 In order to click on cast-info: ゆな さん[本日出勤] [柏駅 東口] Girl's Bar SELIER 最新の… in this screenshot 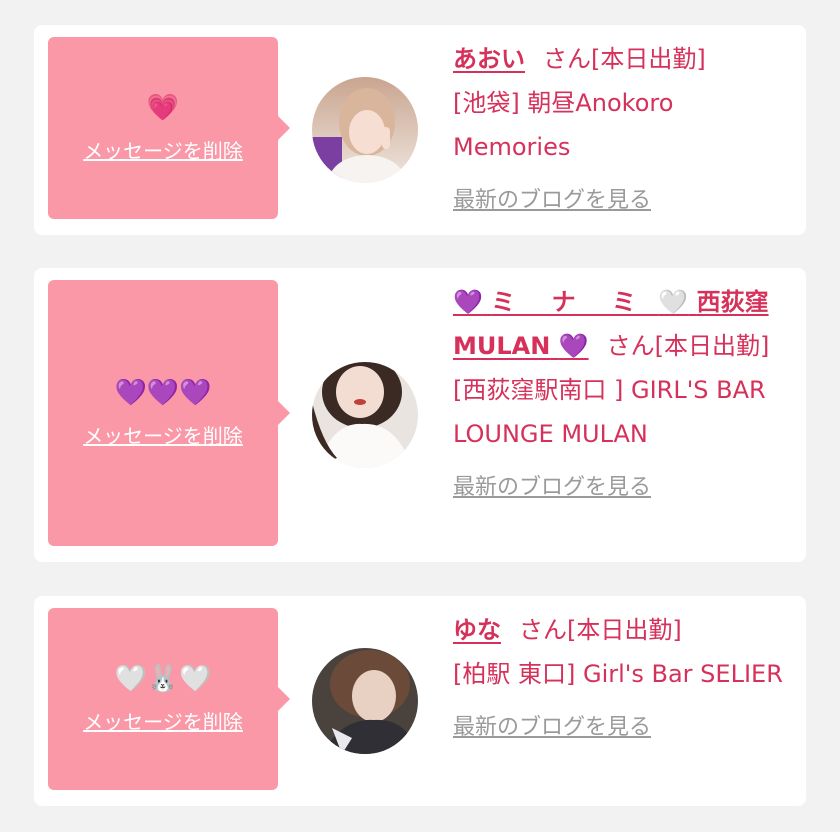, I will do `click(623, 679)`.